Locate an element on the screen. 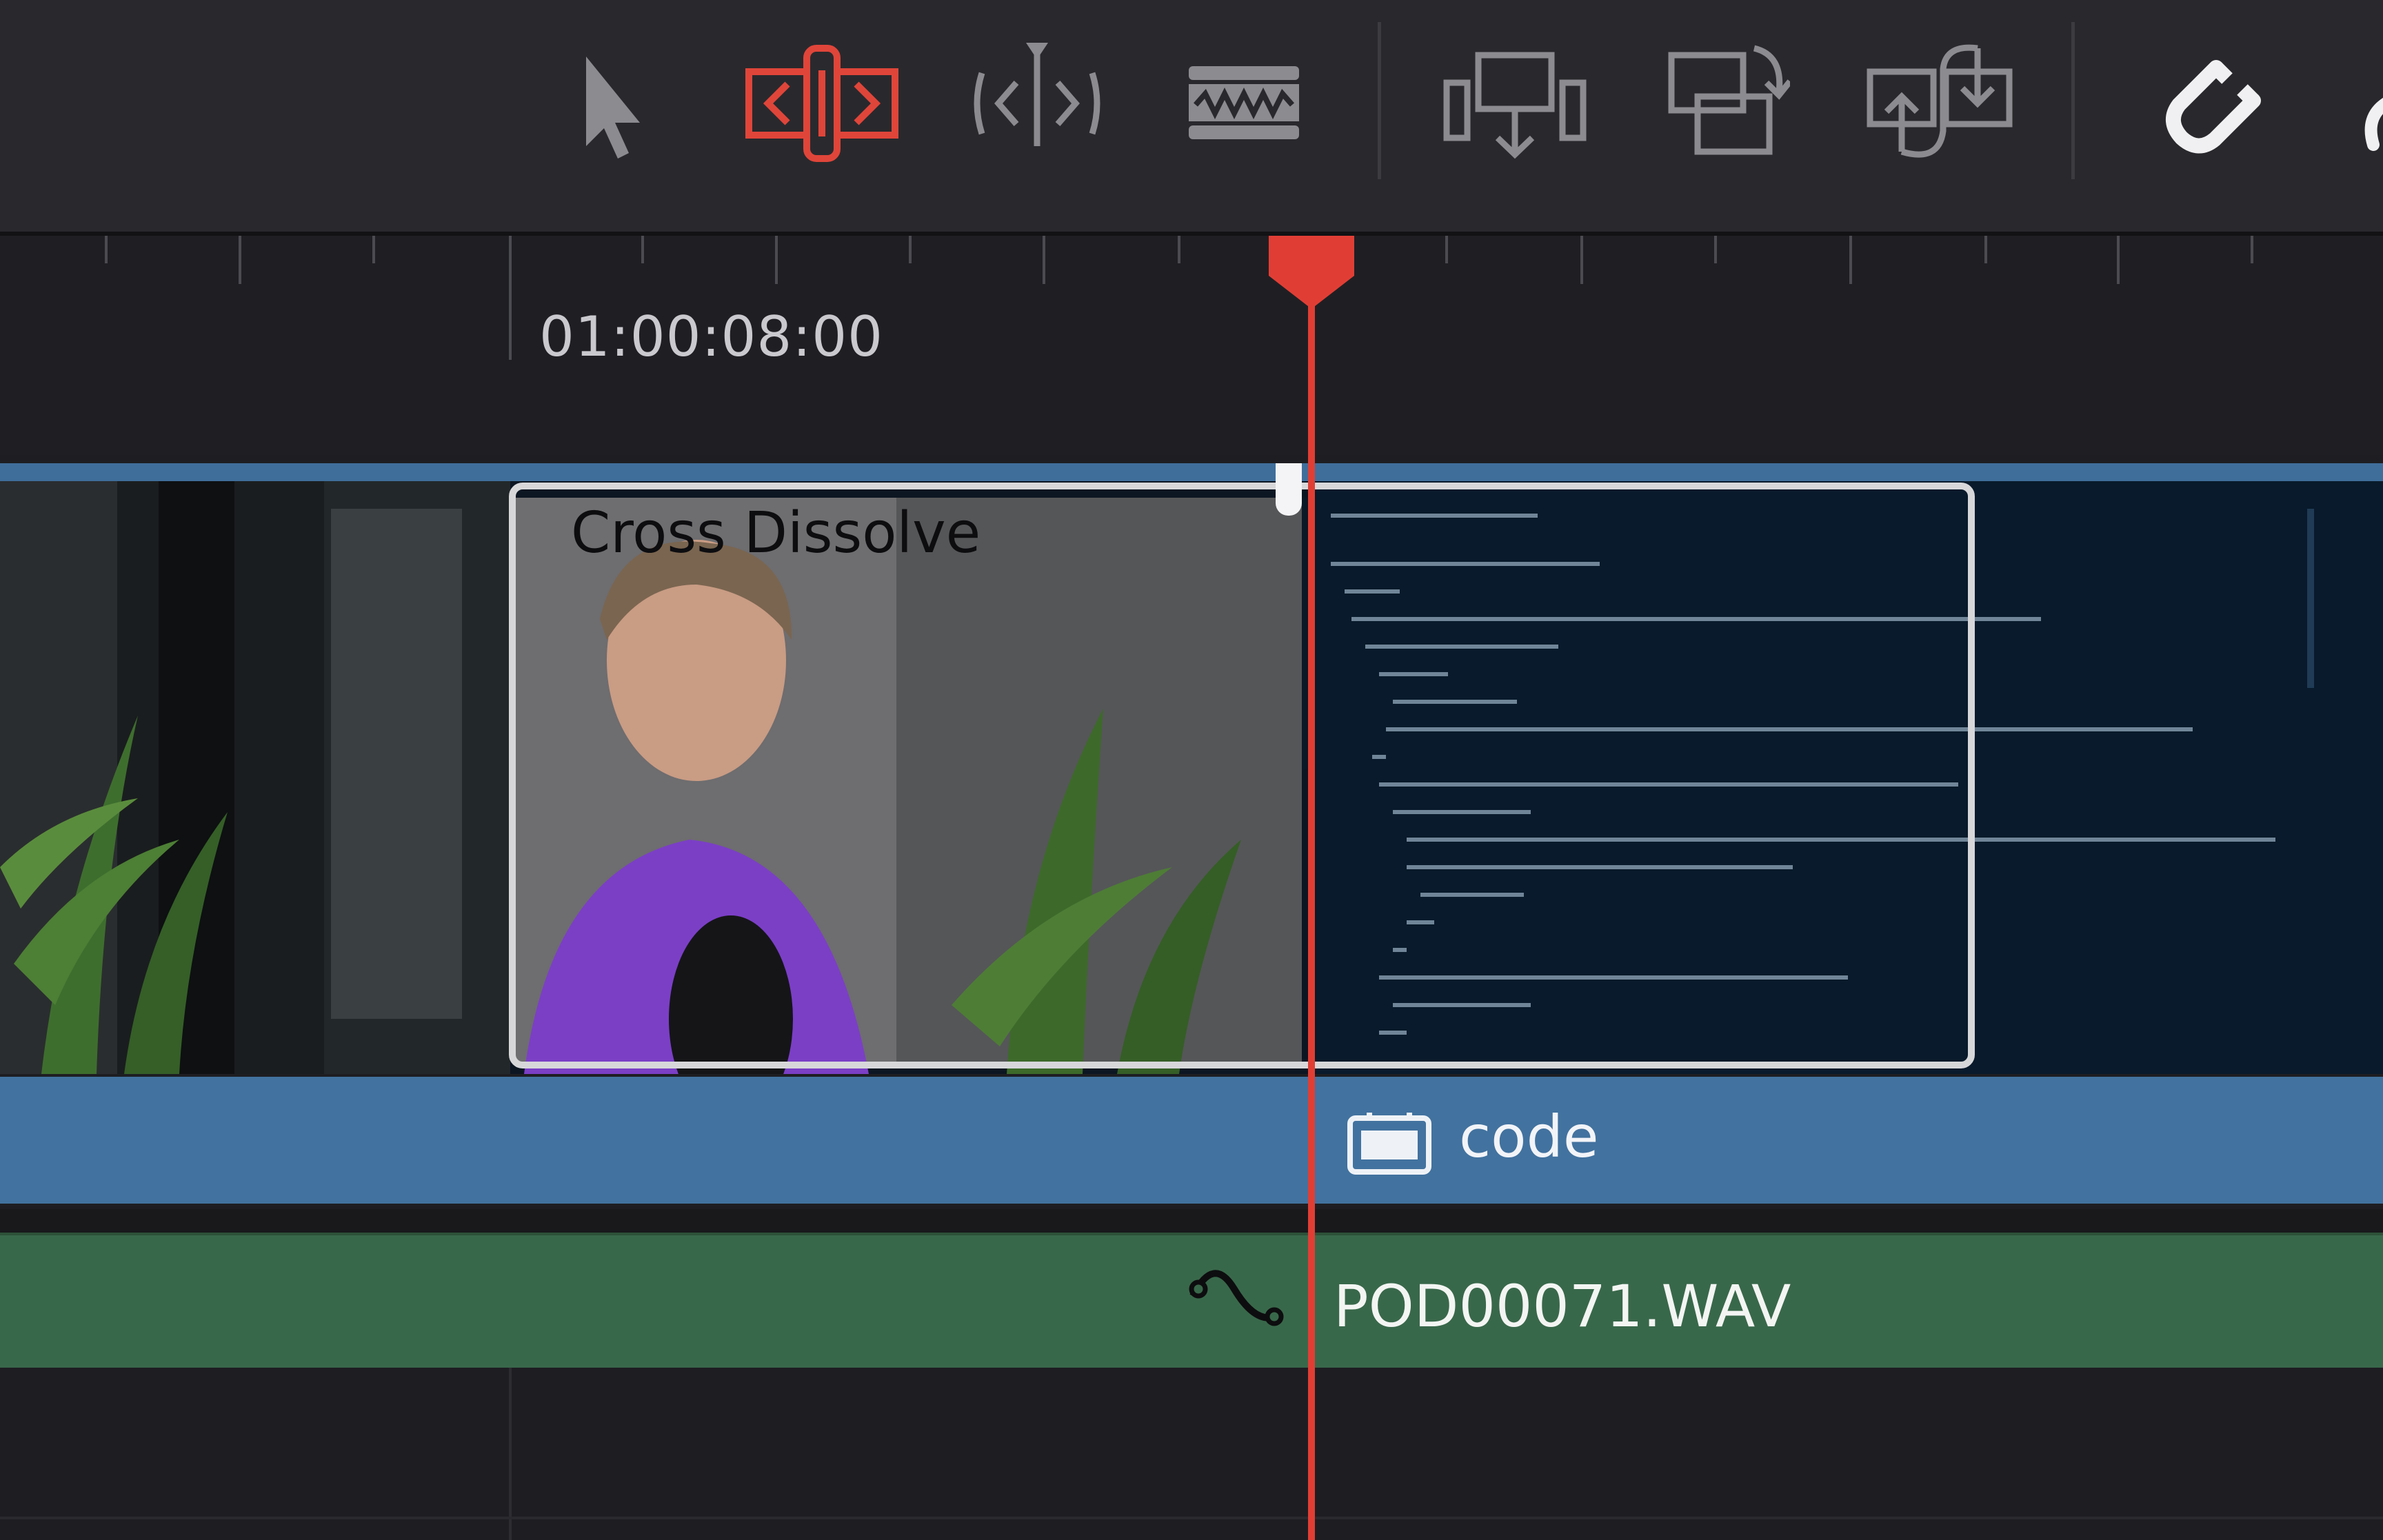  replace-clip-button is located at coordinates (1939, 104).